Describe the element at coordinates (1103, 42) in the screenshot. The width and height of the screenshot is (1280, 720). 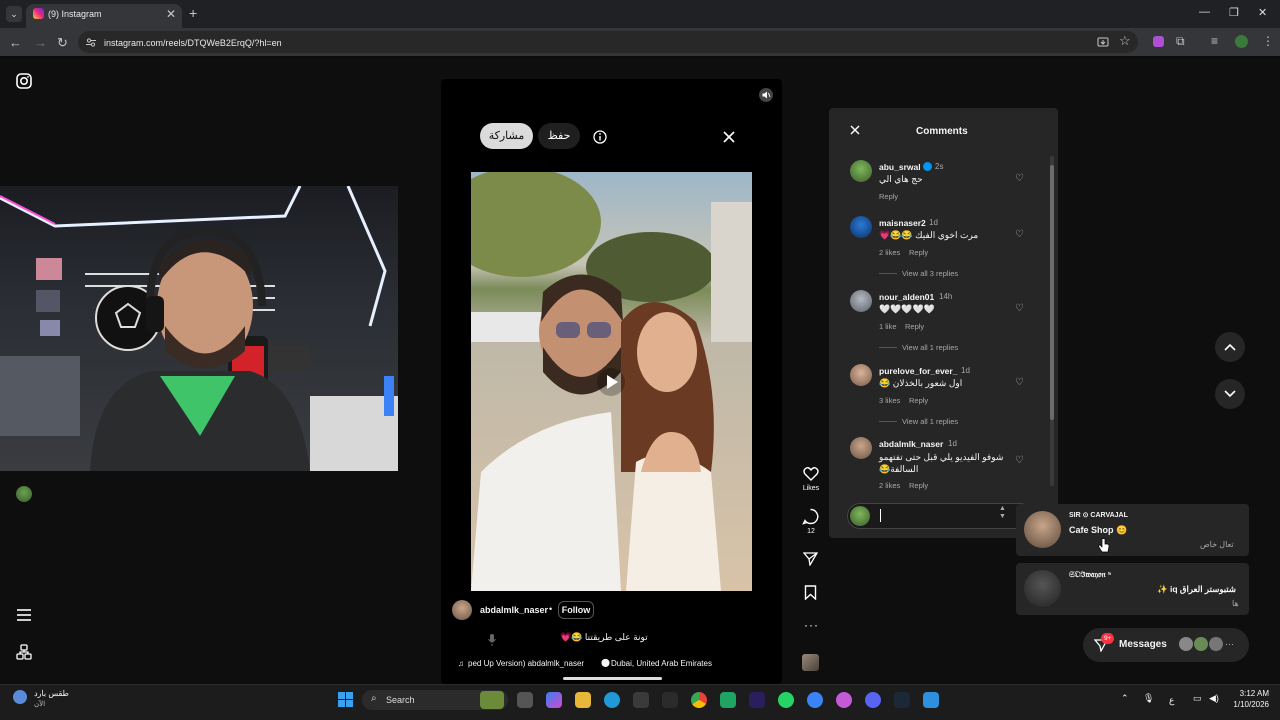
I see `install-app-icon` at that location.